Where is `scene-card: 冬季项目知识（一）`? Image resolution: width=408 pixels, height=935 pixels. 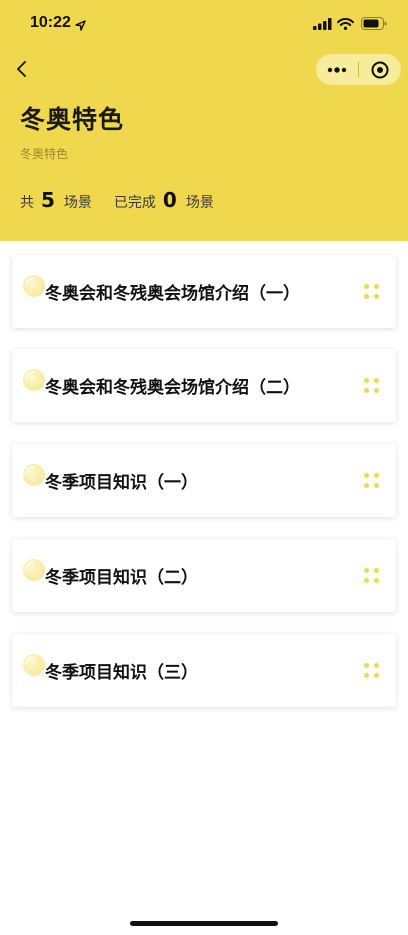
scene-card: 冬季项目知识（一） is located at coordinates (204, 480).